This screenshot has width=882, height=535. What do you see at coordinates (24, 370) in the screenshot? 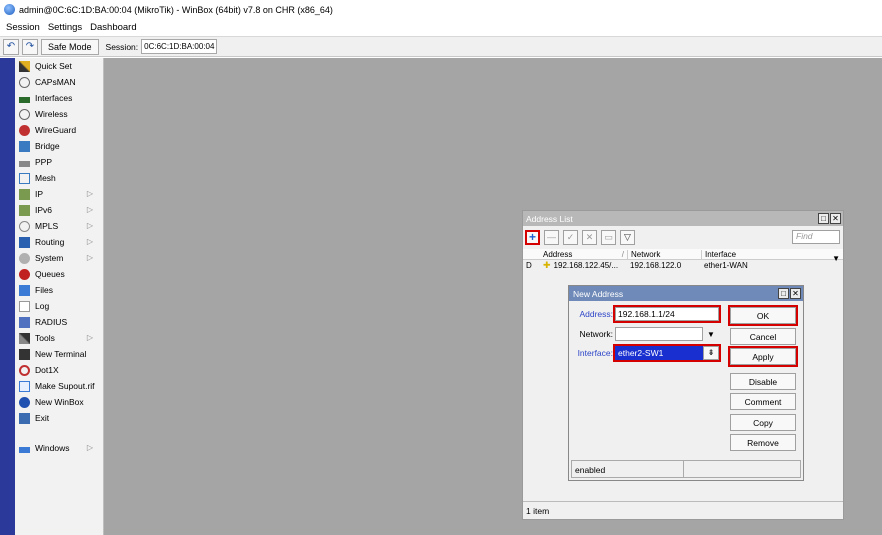
I see `dot1x-icon` at bounding box center [24, 370].